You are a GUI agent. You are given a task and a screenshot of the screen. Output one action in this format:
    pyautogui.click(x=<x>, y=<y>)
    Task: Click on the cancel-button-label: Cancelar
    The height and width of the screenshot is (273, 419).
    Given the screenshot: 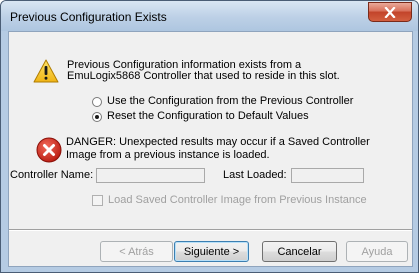 What is the action you would take?
    pyautogui.click(x=299, y=251)
    